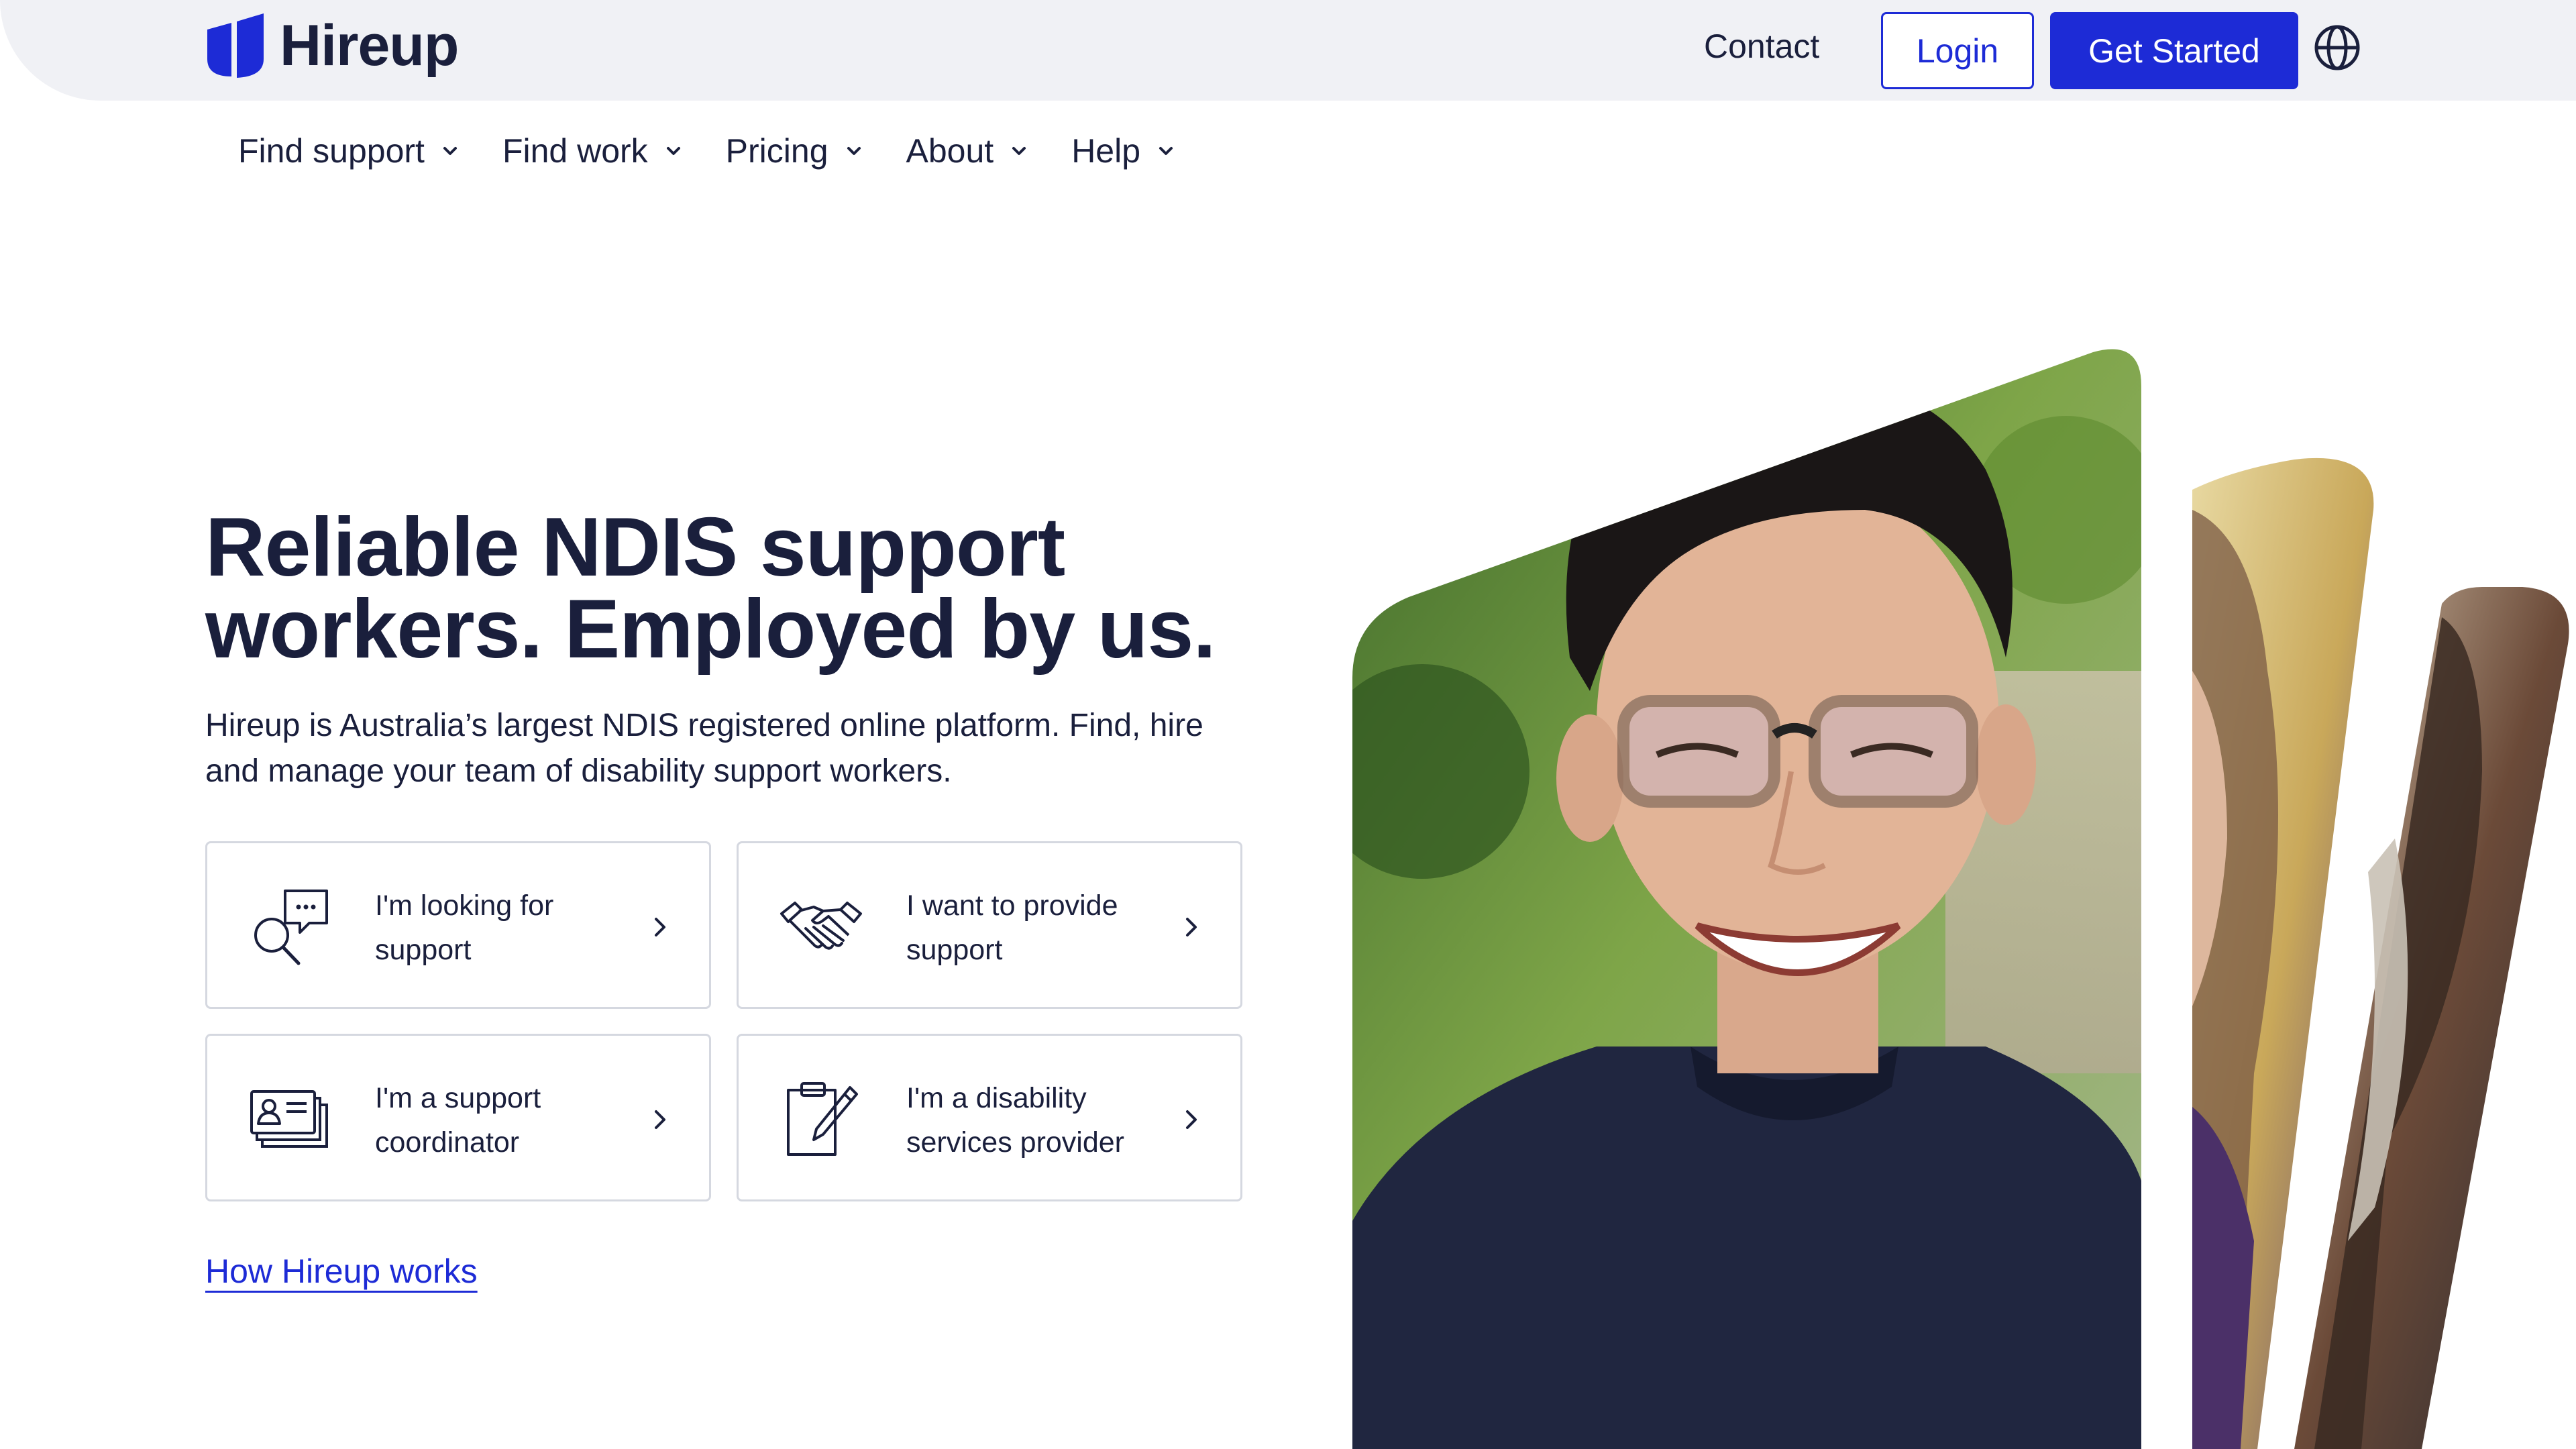  I want to click on how-hireup-works-link: How Hireup works, so click(341, 1271).